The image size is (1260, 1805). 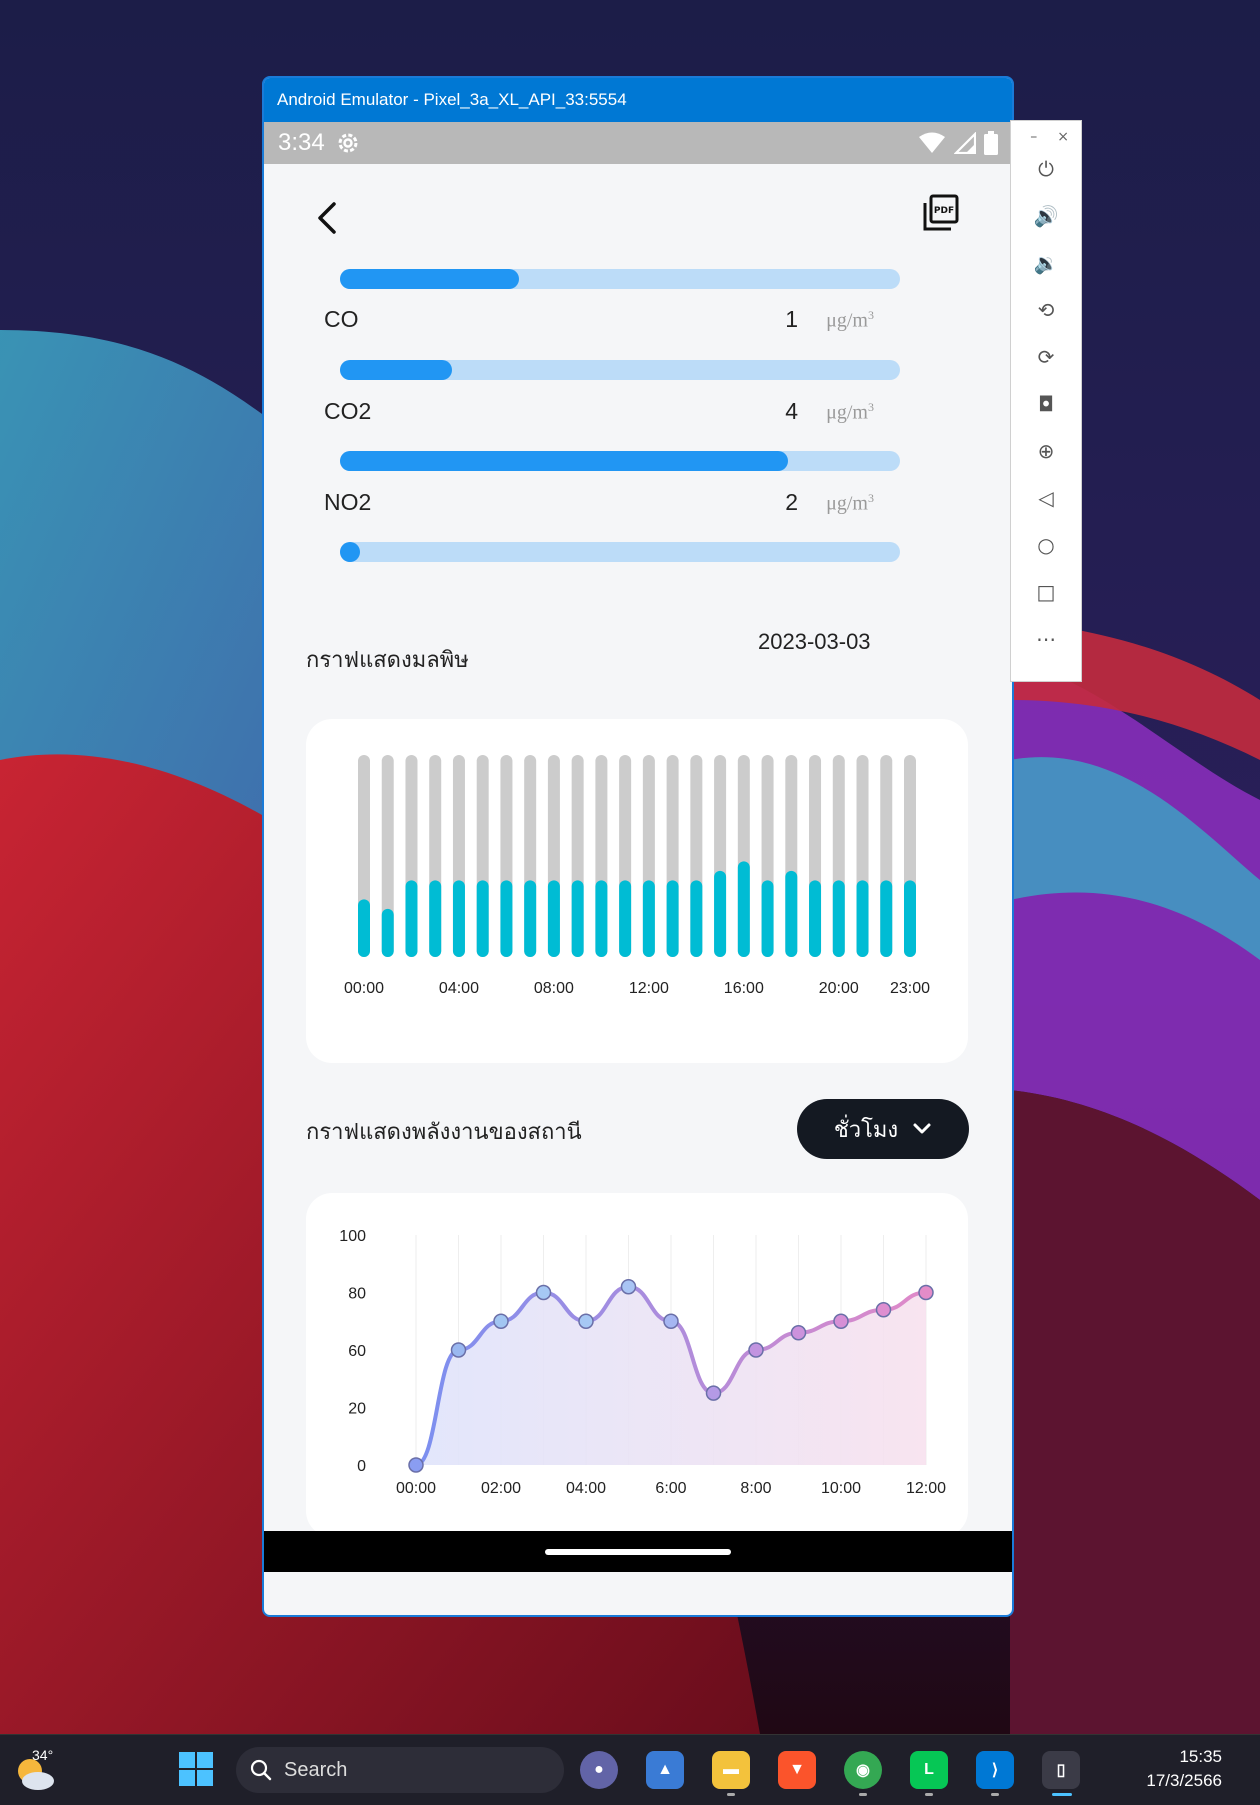 I want to click on zoom-icon: ⊕, so click(x=1046, y=450).